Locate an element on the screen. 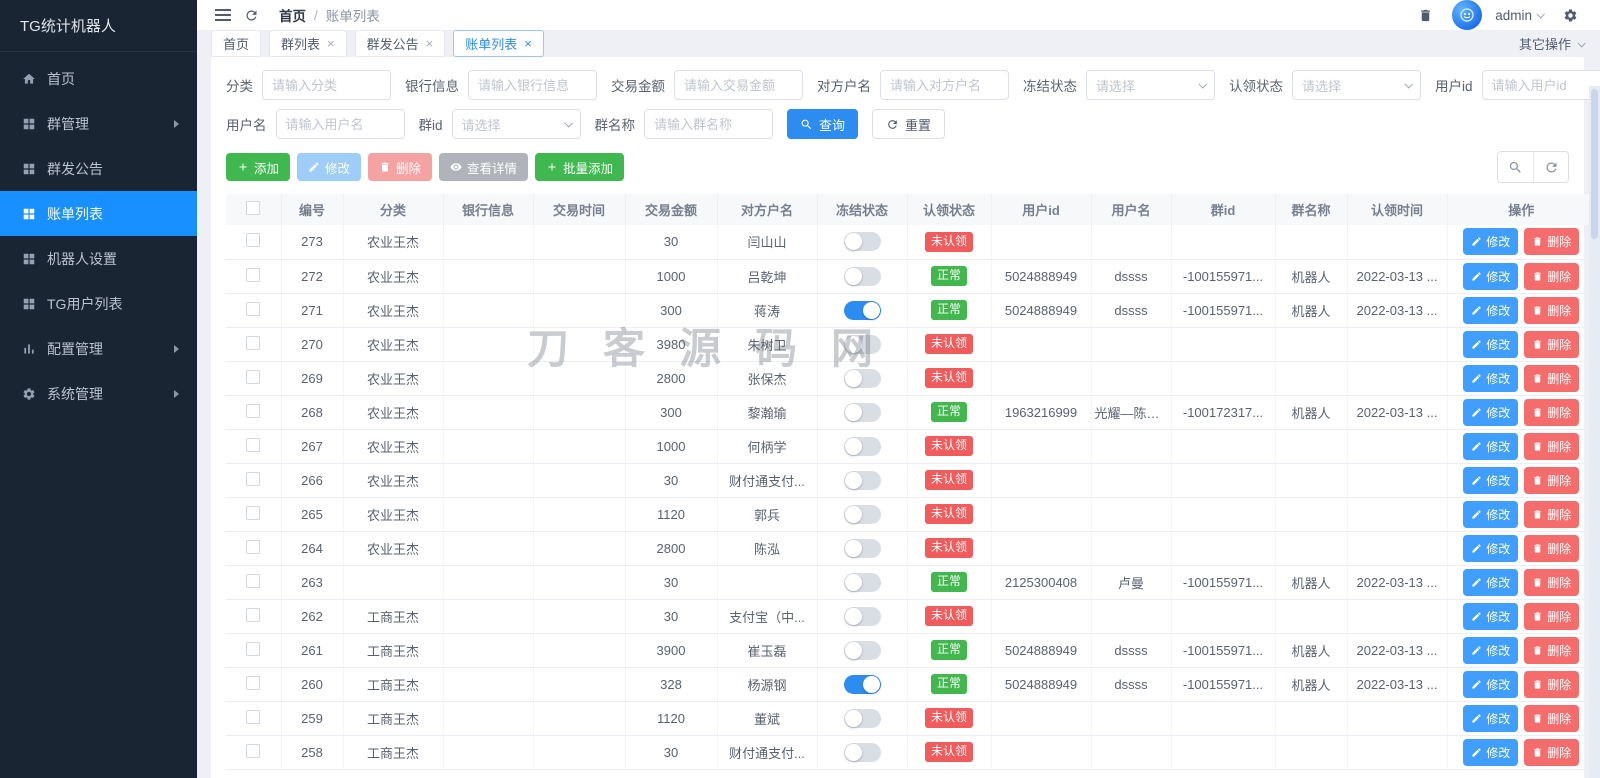 This screenshot has width=1600, height=778. trash-icon is located at coordinates (1425, 15).